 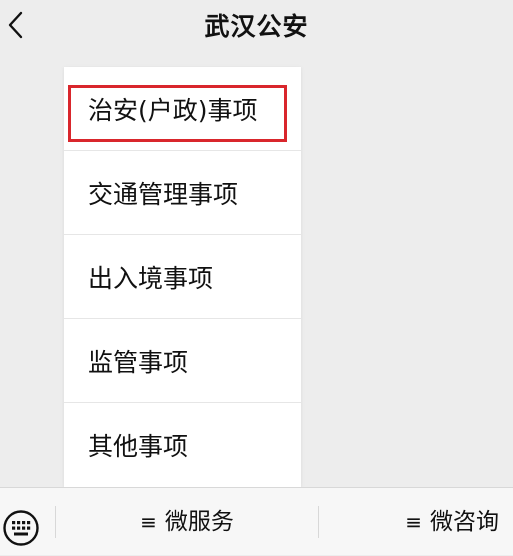 I want to click on header-bar: 武汉公安, so click(x=256, y=26).